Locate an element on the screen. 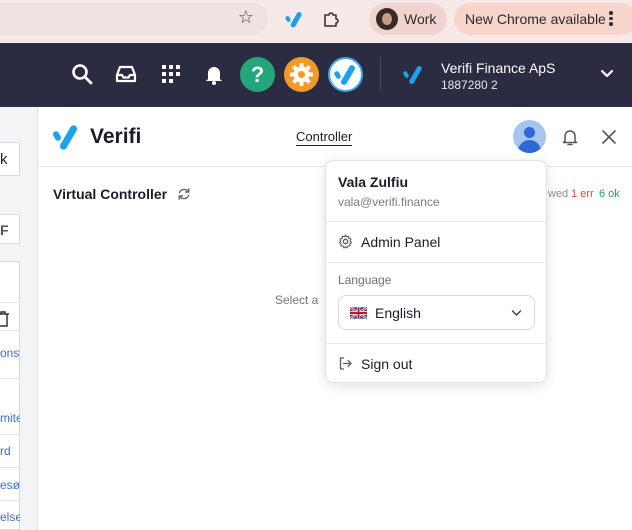 The image size is (632, 530). left-panel: k F onsy mite rd esø else is located at coordinates (19, 318).